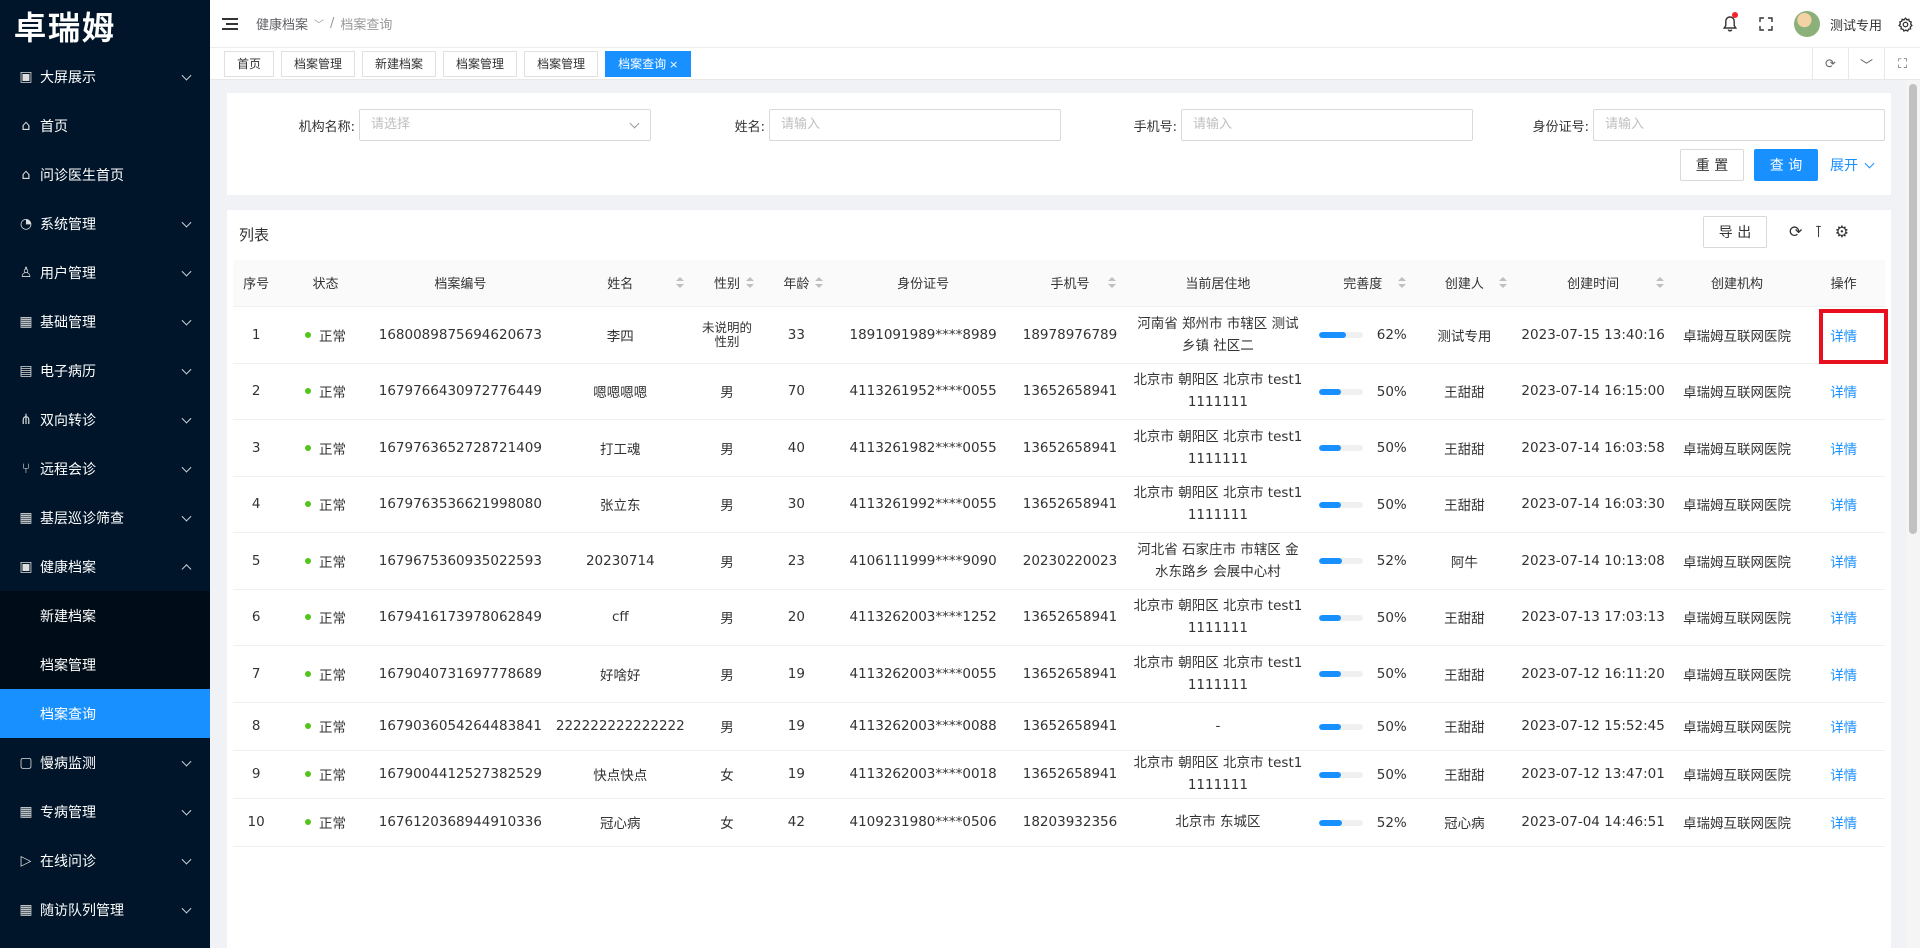 The width and height of the screenshot is (1920, 948). Describe the element at coordinates (915, 125) in the screenshot. I see `name-input: 请输入` at that location.